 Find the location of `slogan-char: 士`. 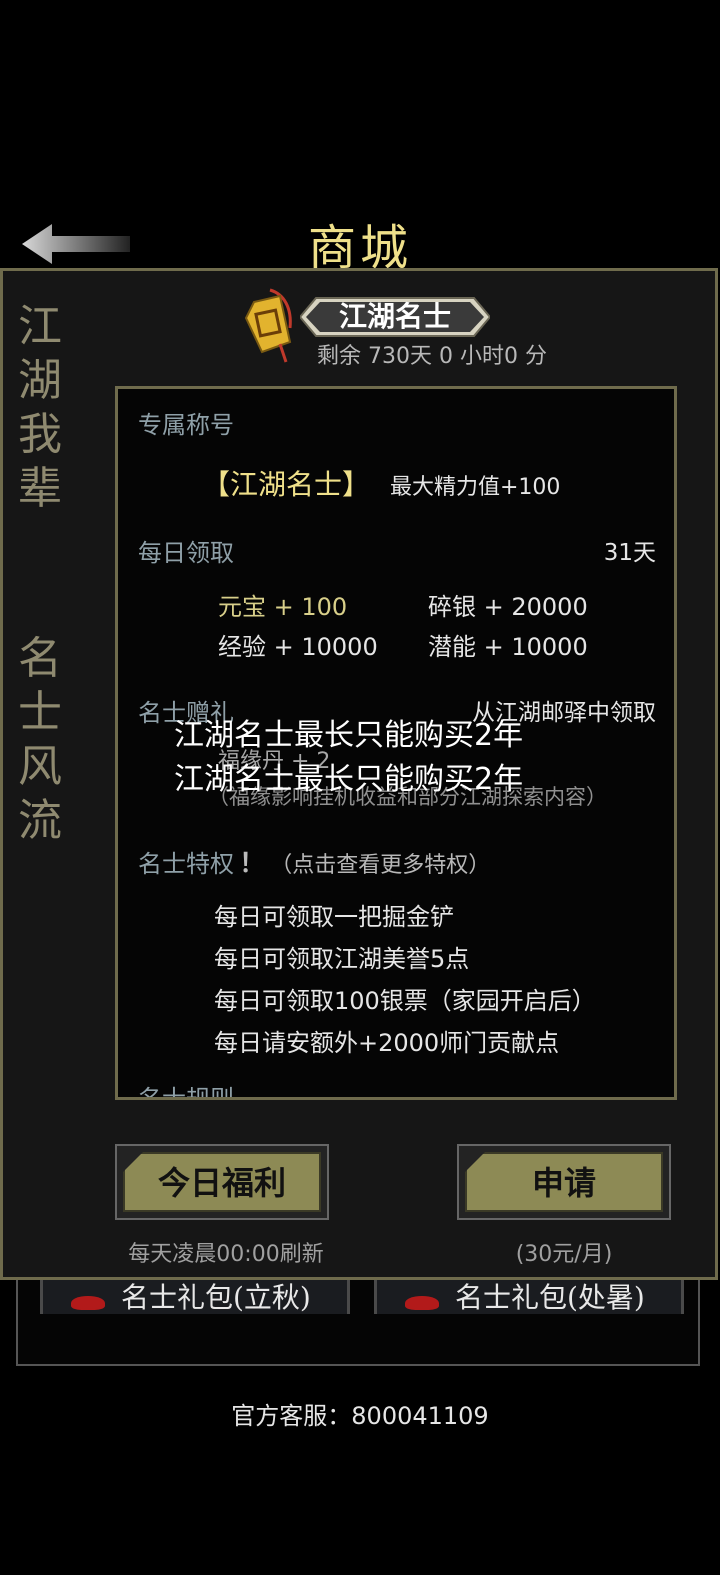

slogan-char: 士 is located at coordinates (40, 712).